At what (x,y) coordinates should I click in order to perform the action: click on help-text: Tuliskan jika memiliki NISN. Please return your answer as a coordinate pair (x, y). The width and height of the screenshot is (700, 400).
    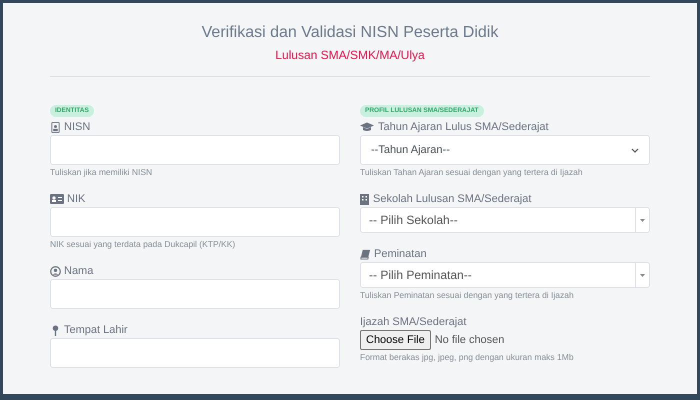
    Looking at the image, I should click on (102, 172).